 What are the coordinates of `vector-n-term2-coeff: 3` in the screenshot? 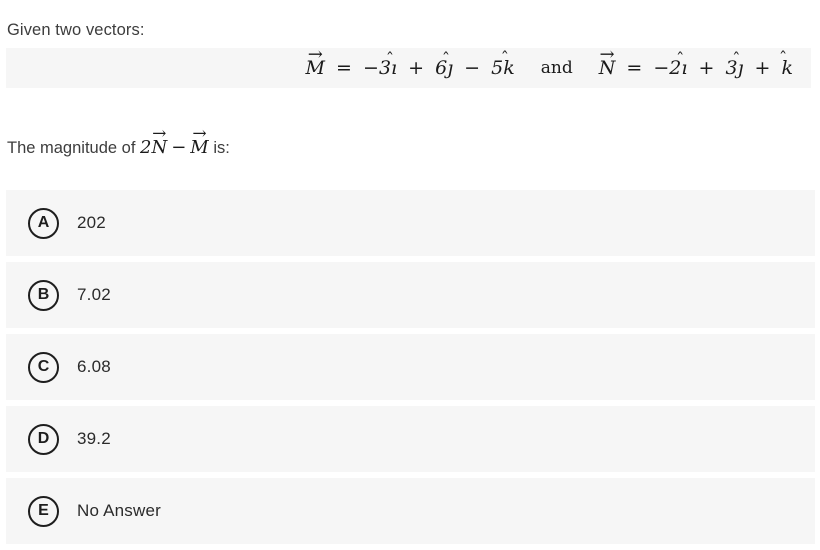 It's located at (731, 68).